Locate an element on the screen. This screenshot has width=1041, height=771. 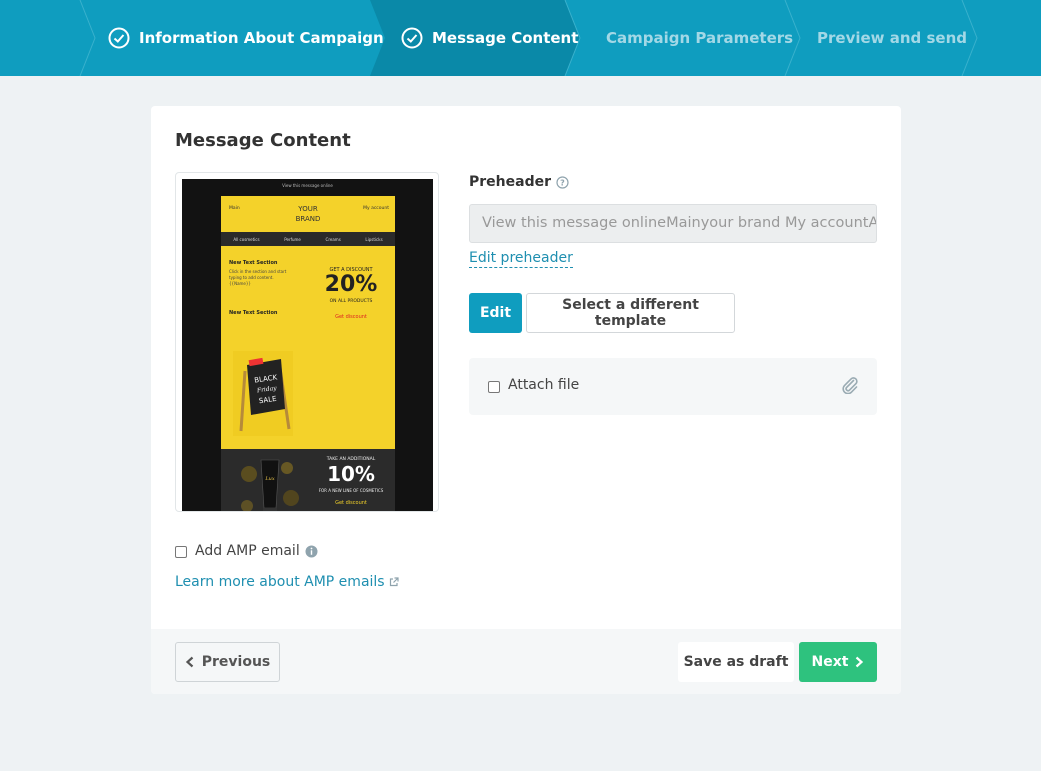
preview-link1: Get discount is located at coordinates (351, 317).